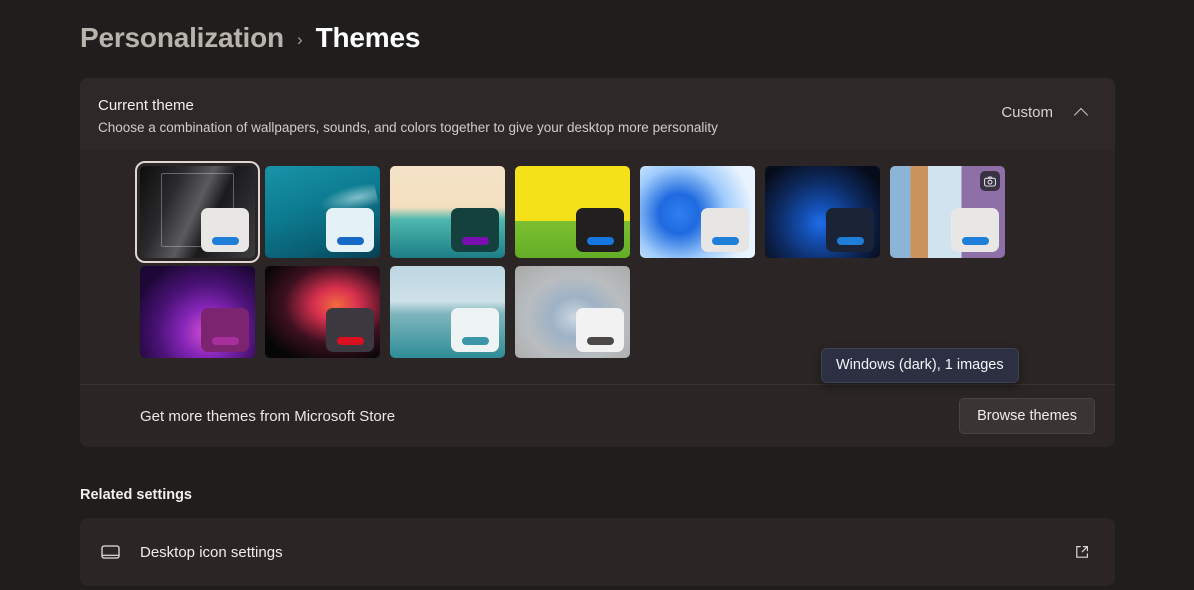 This screenshot has height=590, width=1194. What do you see at coordinates (197, 212) in the screenshot?
I see `theme-thumbnail-dark-hall` at bounding box center [197, 212].